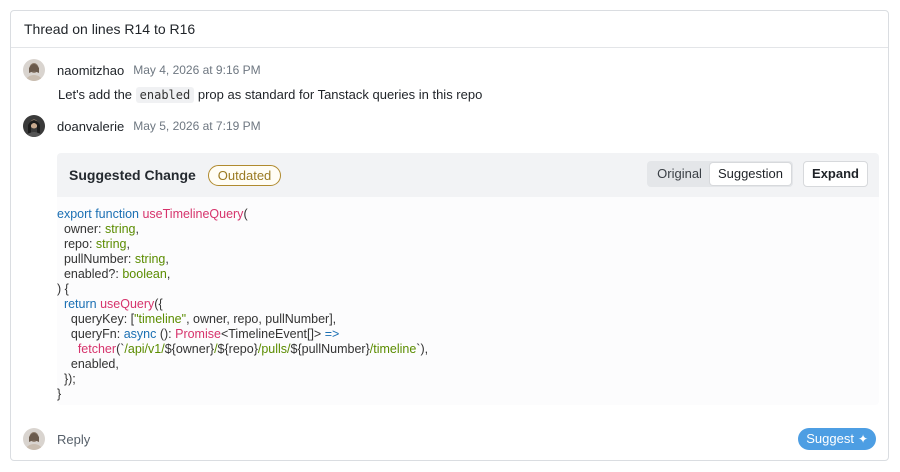 The width and height of the screenshot is (900, 472). What do you see at coordinates (468, 274) in the screenshot?
I see `code-line: enabled?: boolean,` at bounding box center [468, 274].